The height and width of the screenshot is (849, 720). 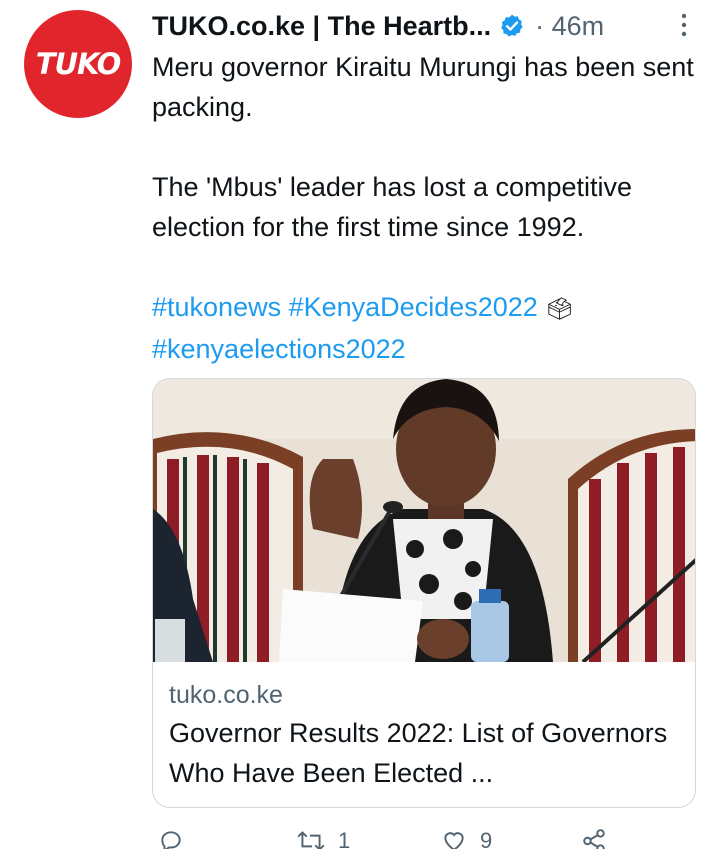 What do you see at coordinates (684, 25) in the screenshot?
I see `more-options-icon` at bounding box center [684, 25].